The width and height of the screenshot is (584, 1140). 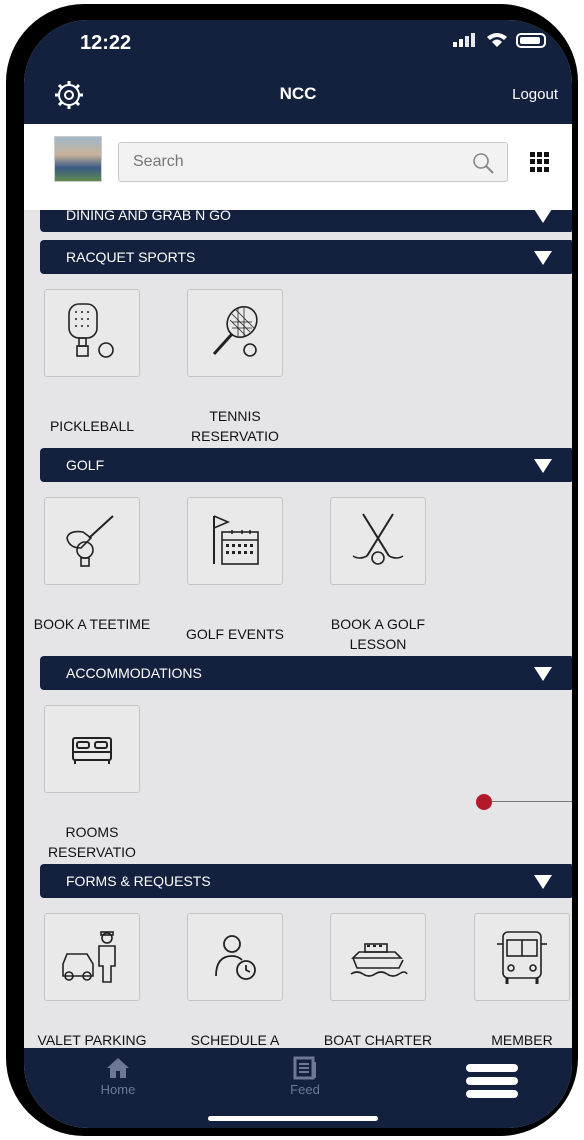 I want to click on bus-icon, so click(x=522, y=957).